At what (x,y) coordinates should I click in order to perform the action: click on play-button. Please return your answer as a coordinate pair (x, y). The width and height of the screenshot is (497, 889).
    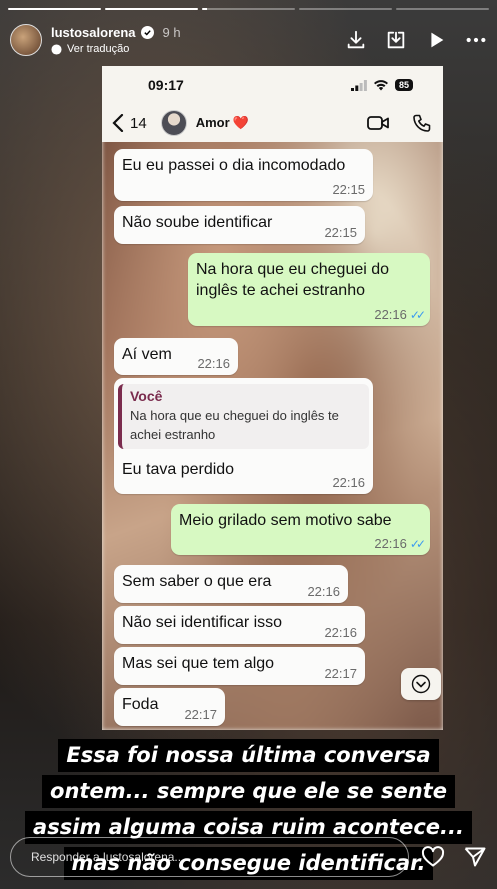
    Looking at the image, I should click on (436, 40).